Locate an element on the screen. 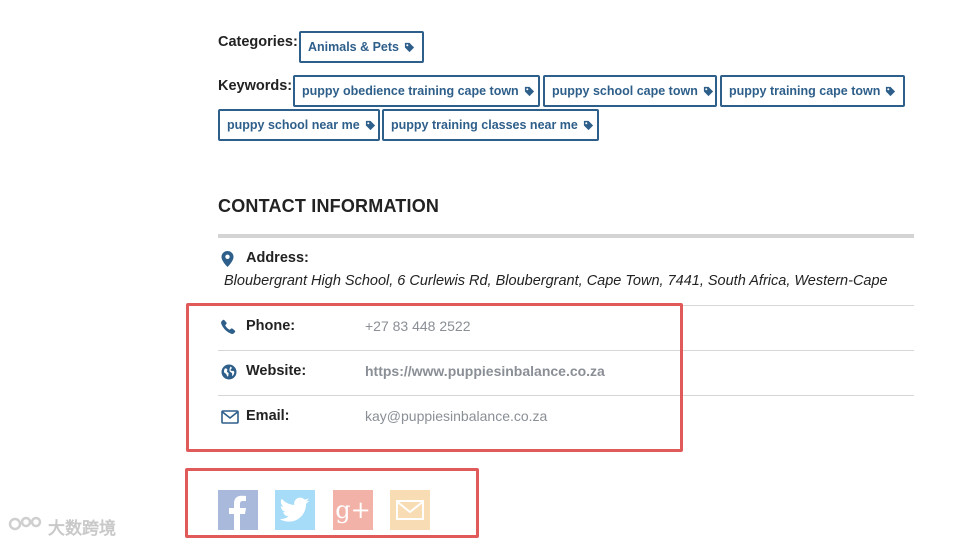  twitter-icon is located at coordinates (295, 510).